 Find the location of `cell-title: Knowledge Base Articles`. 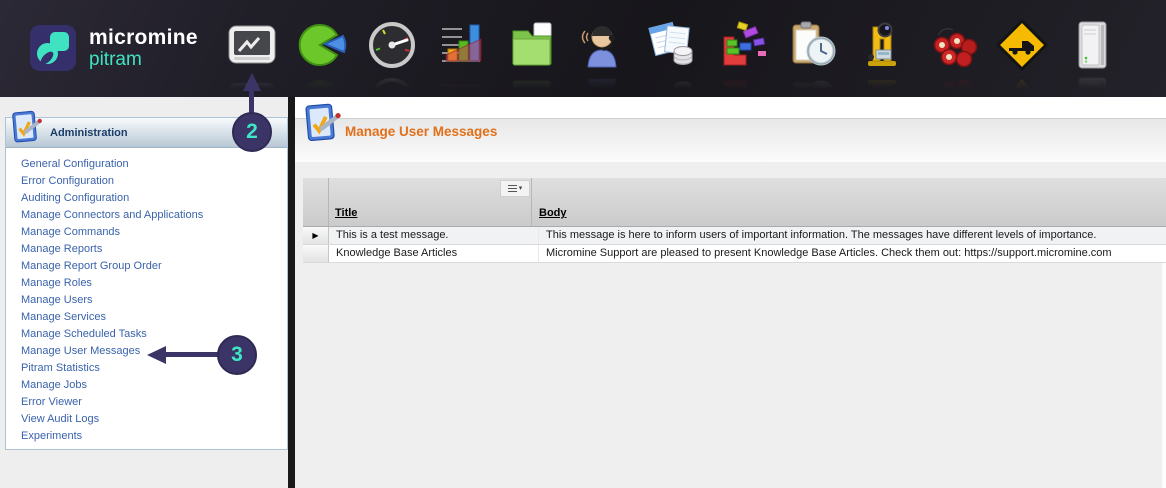

cell-title: Knowledge Base Articles is located at coordinates (434, 253).